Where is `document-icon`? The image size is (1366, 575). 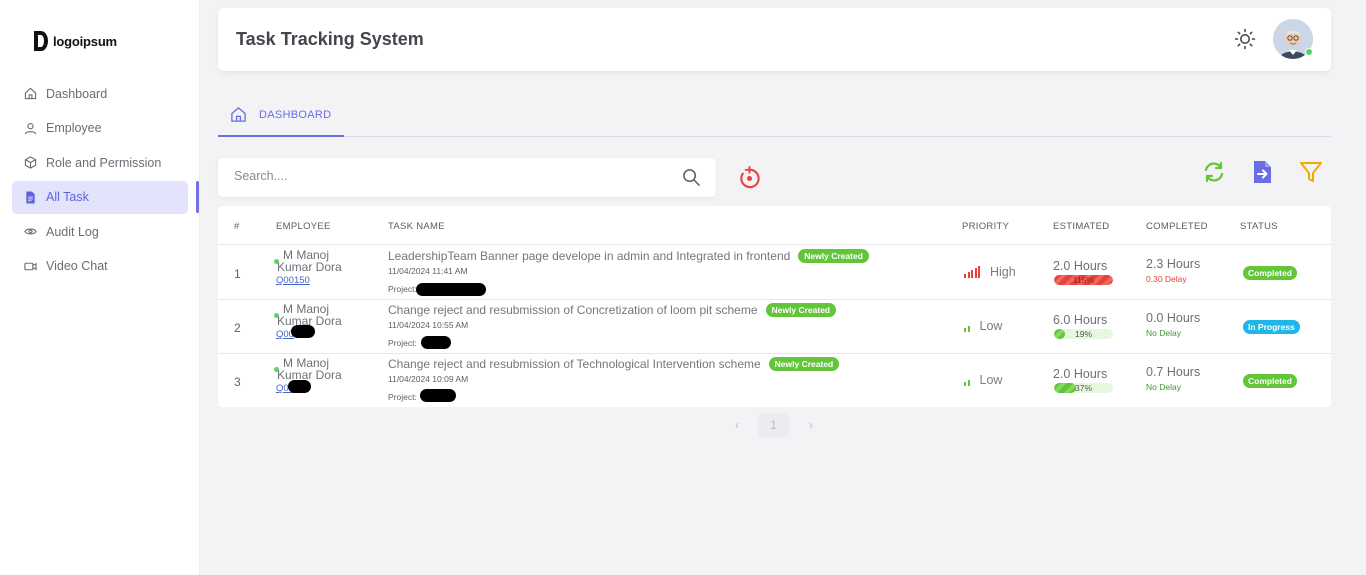 document-icon is located at coordinates (30, 197).